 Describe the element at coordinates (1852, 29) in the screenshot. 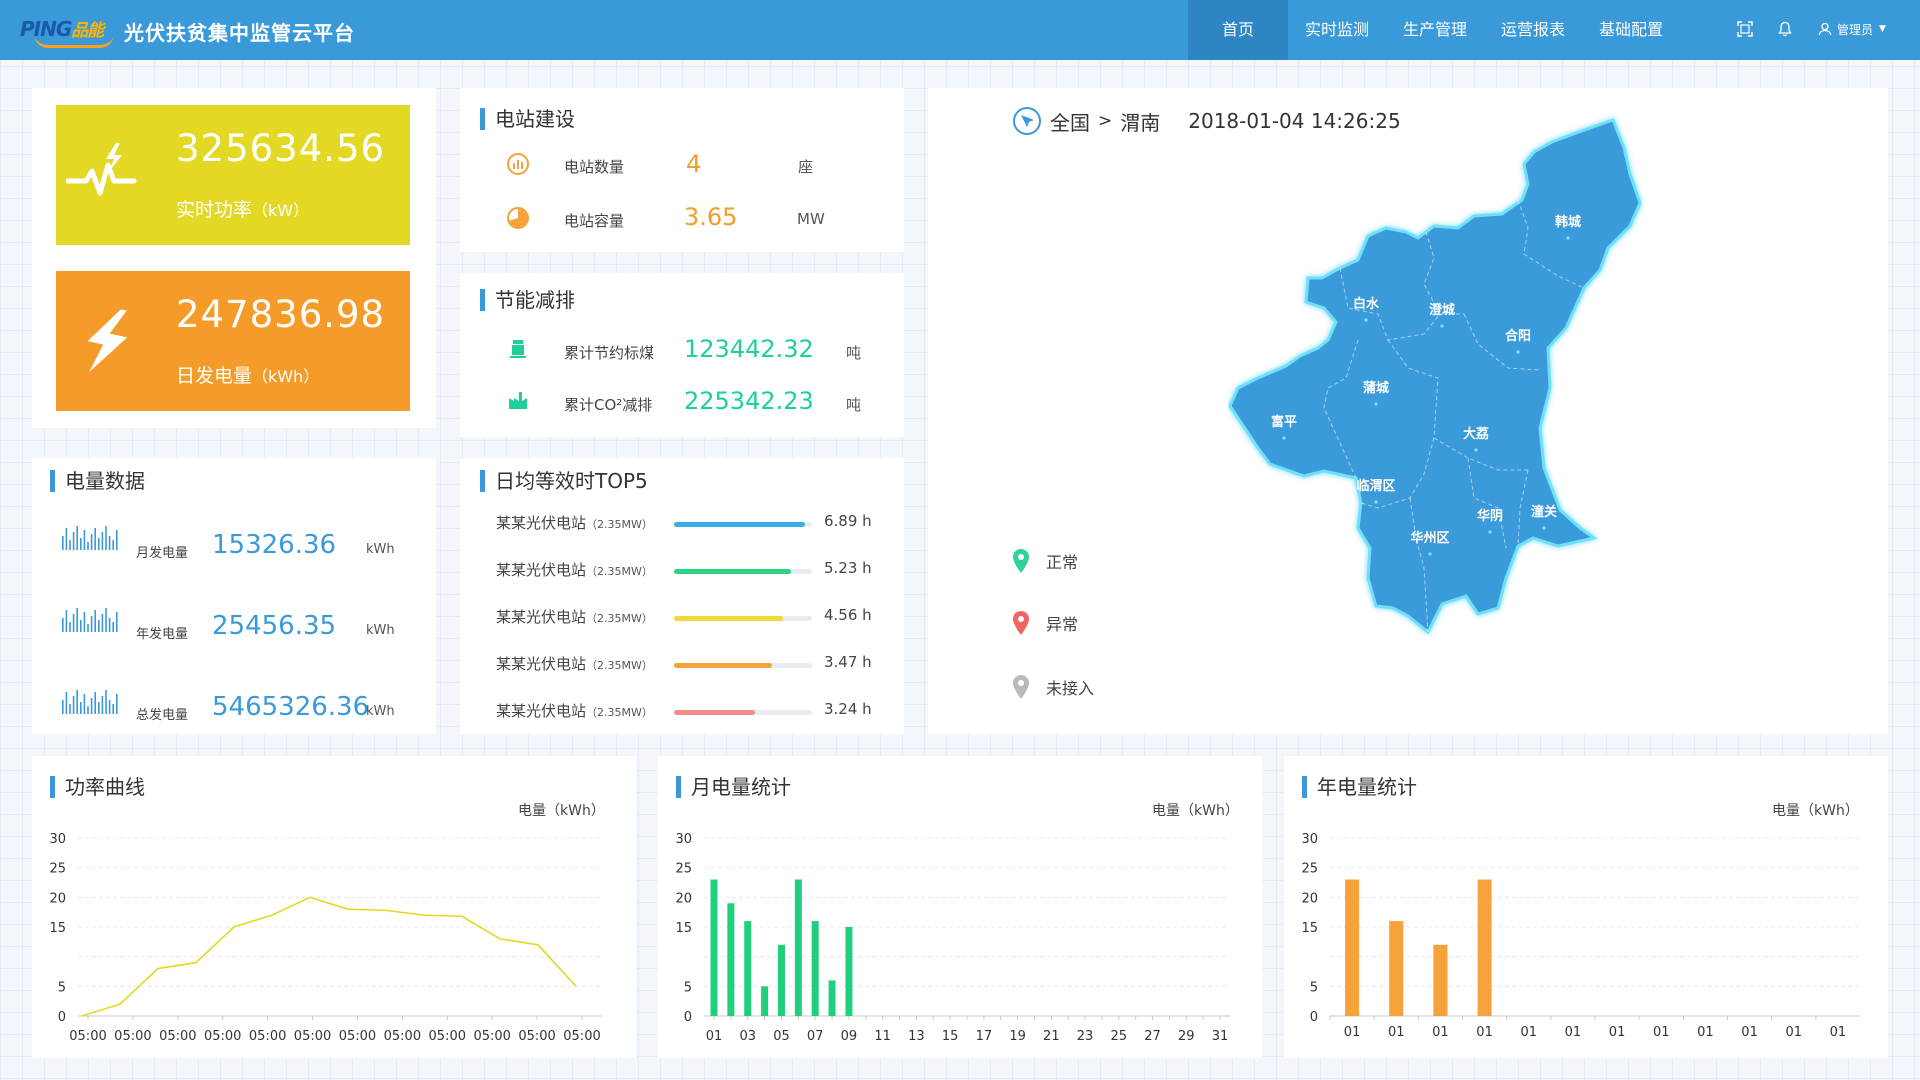

I see `user-menu: 管理员 ▼` at that location.